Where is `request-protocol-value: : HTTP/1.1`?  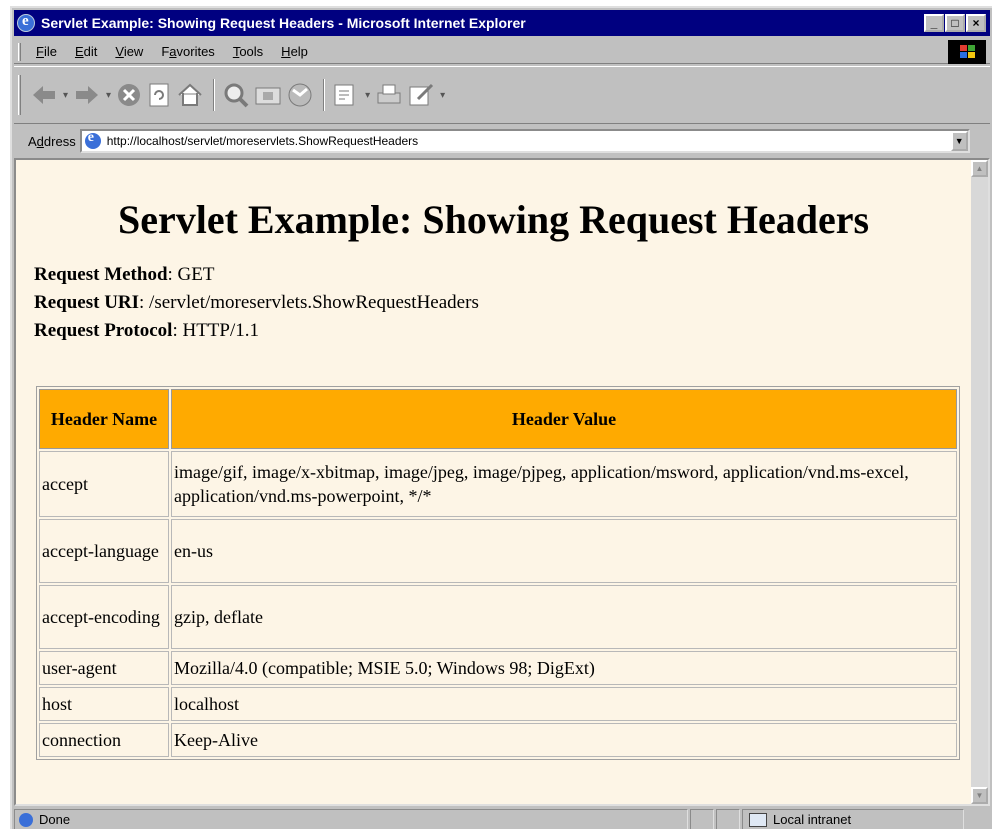 request-protocol-value: : HTTP/1.1 is located at coordinates (215, 330).